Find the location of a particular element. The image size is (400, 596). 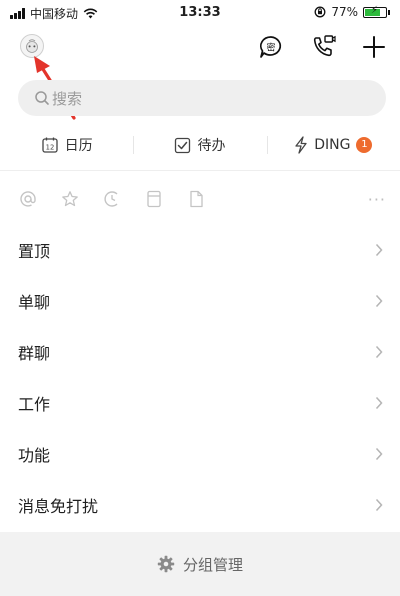

list-item: 工作 is located at coordinates (200, 402).